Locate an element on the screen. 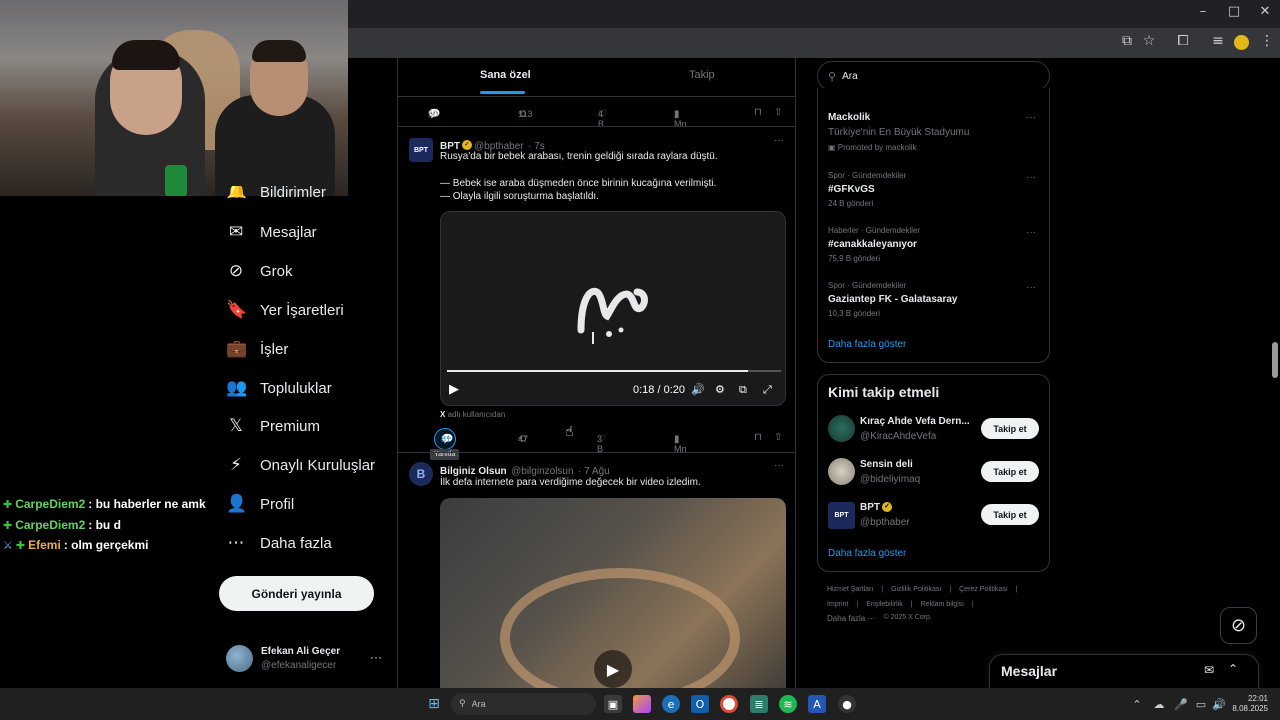 This screenshot has height=720, width=1280. clock: 22:01 8.08.2025 is located at coordinates (1250, 704).